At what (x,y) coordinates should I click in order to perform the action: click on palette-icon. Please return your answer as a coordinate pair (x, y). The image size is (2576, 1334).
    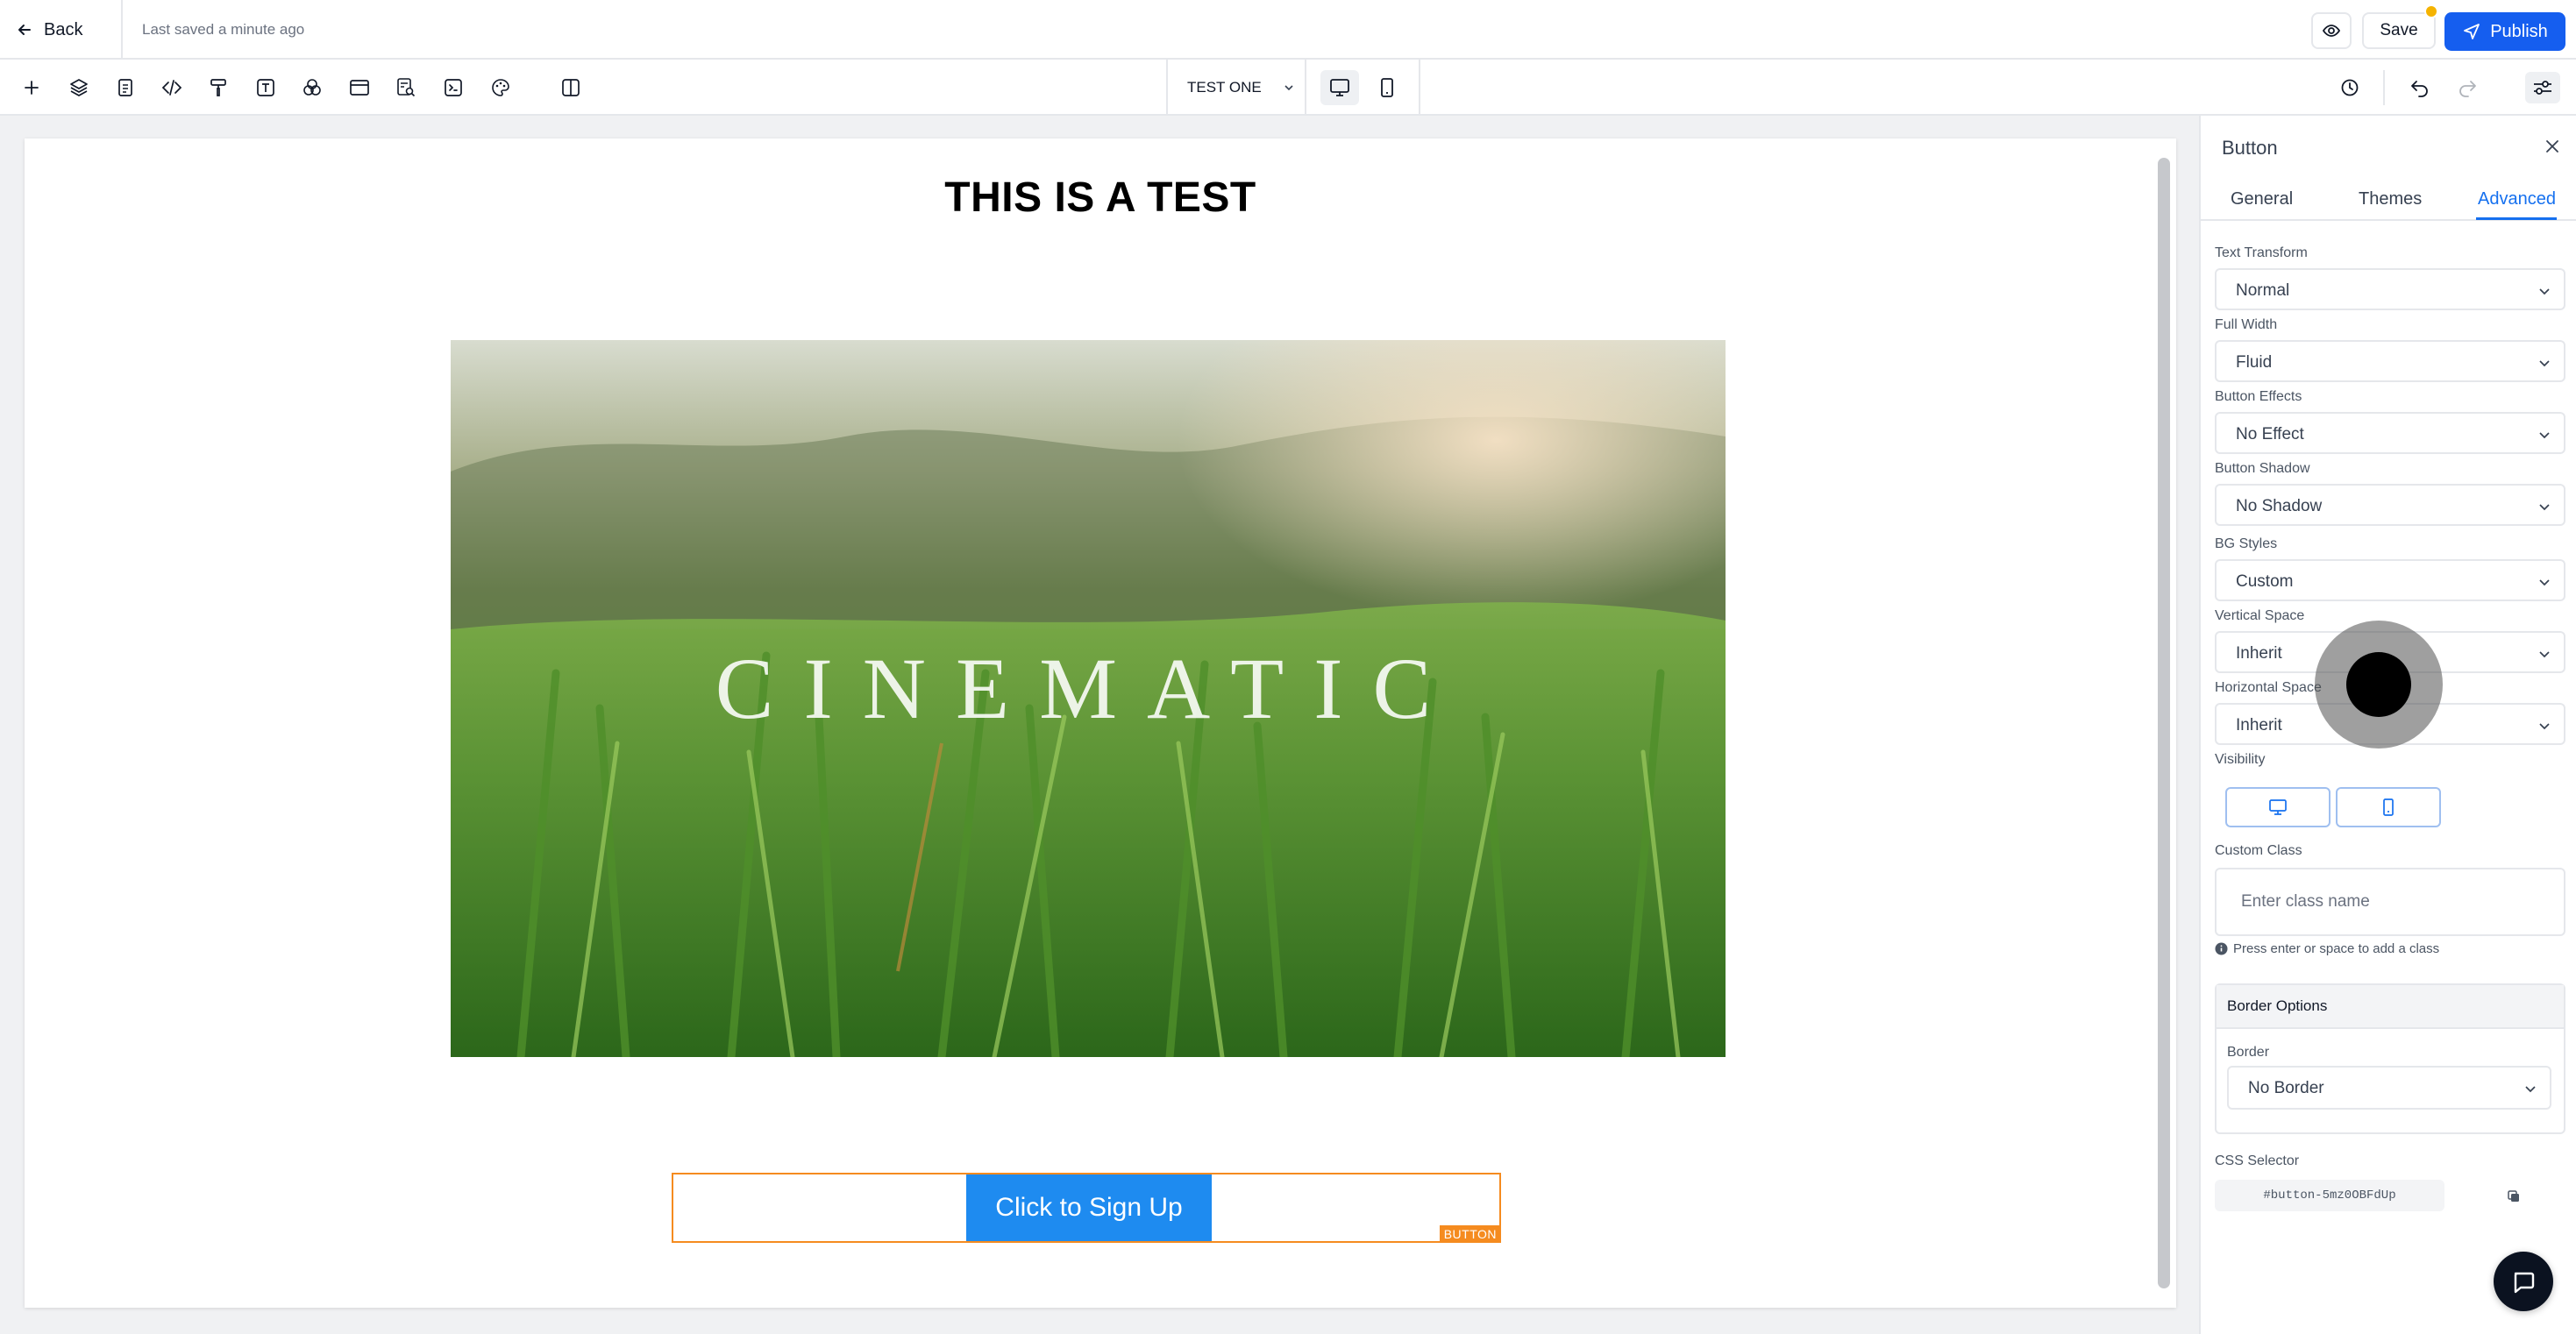
    Looking at the image, I should click on (500, 87).